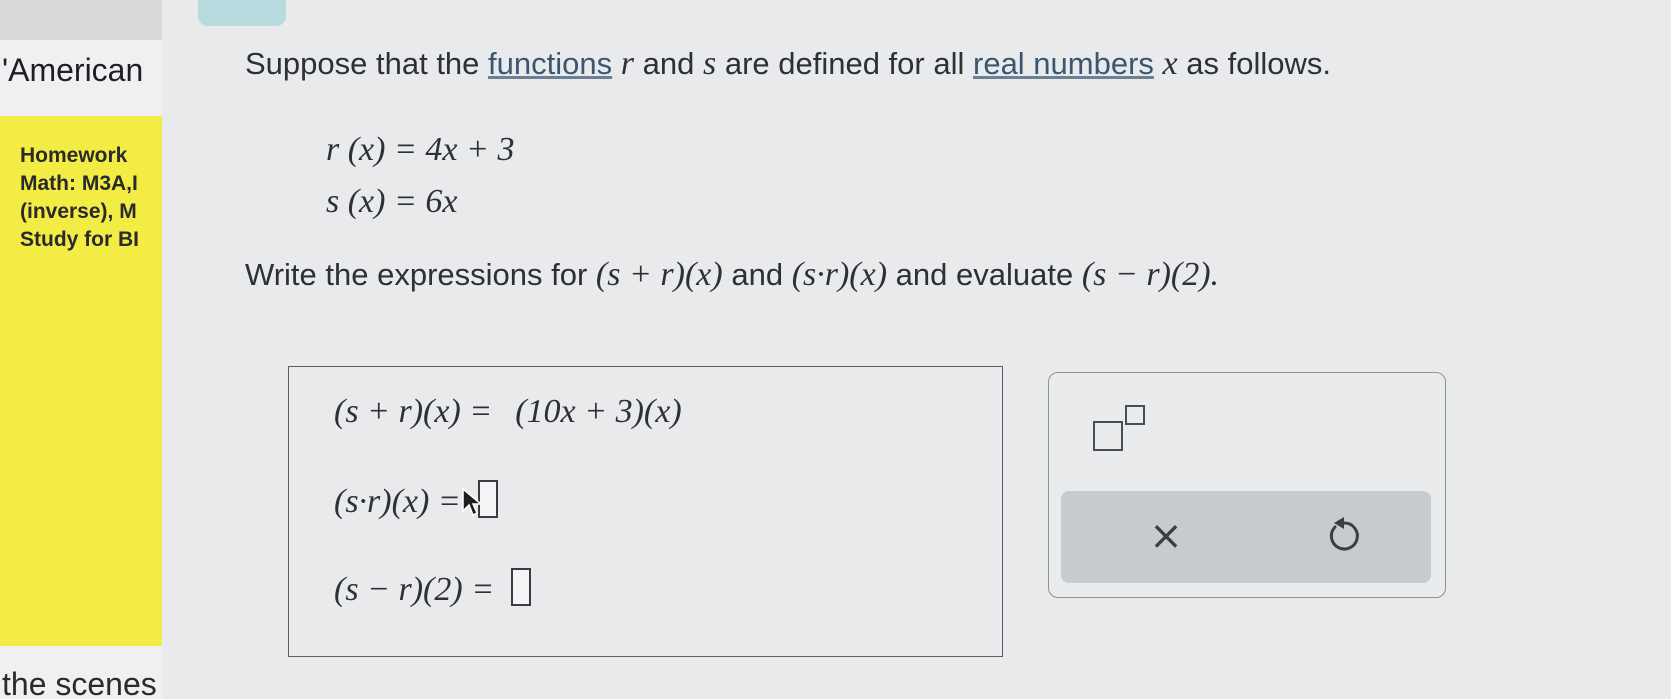  What do you see at coordinates (1246, 537) in the screenshot?
I see `tool-action-bar: ×` at bounding box center [1246, 537].